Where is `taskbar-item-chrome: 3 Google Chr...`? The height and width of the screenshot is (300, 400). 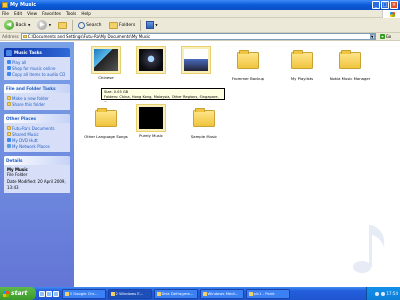 taskbar-item-chrome: 3 Google Chr... is located at coordinates (84, 293).